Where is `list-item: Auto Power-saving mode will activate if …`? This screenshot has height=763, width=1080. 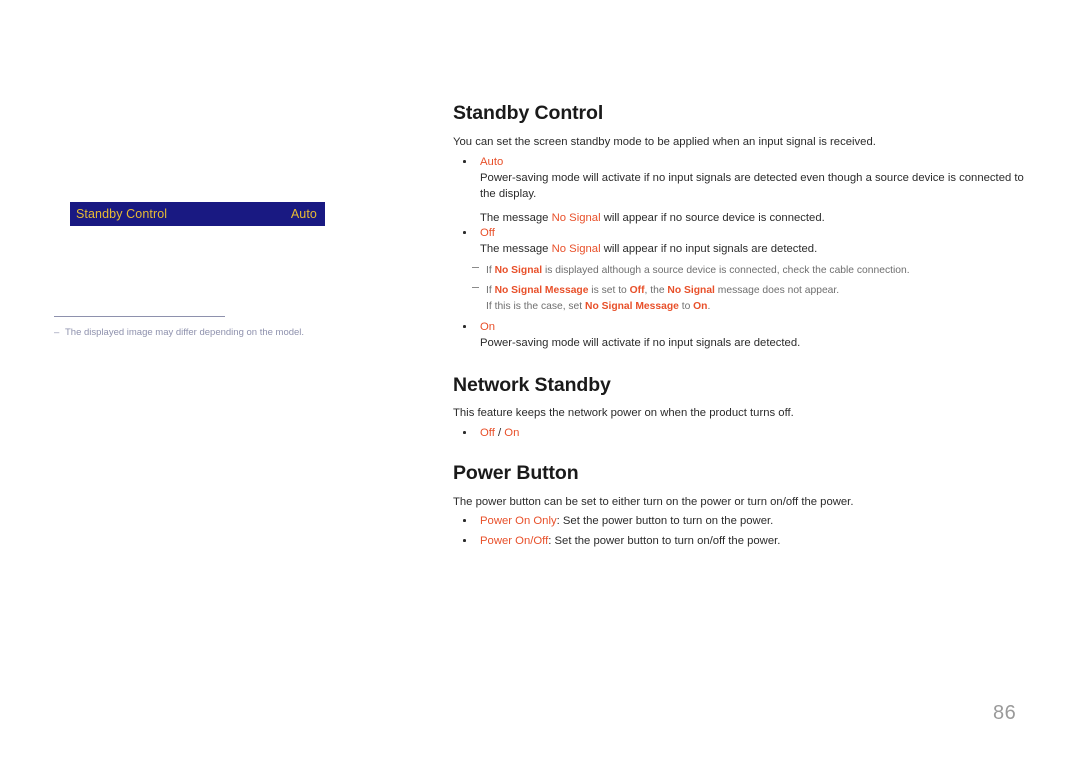 list-item: Auto Power-saving mode will activate if … is located at coordinates (743, 190).